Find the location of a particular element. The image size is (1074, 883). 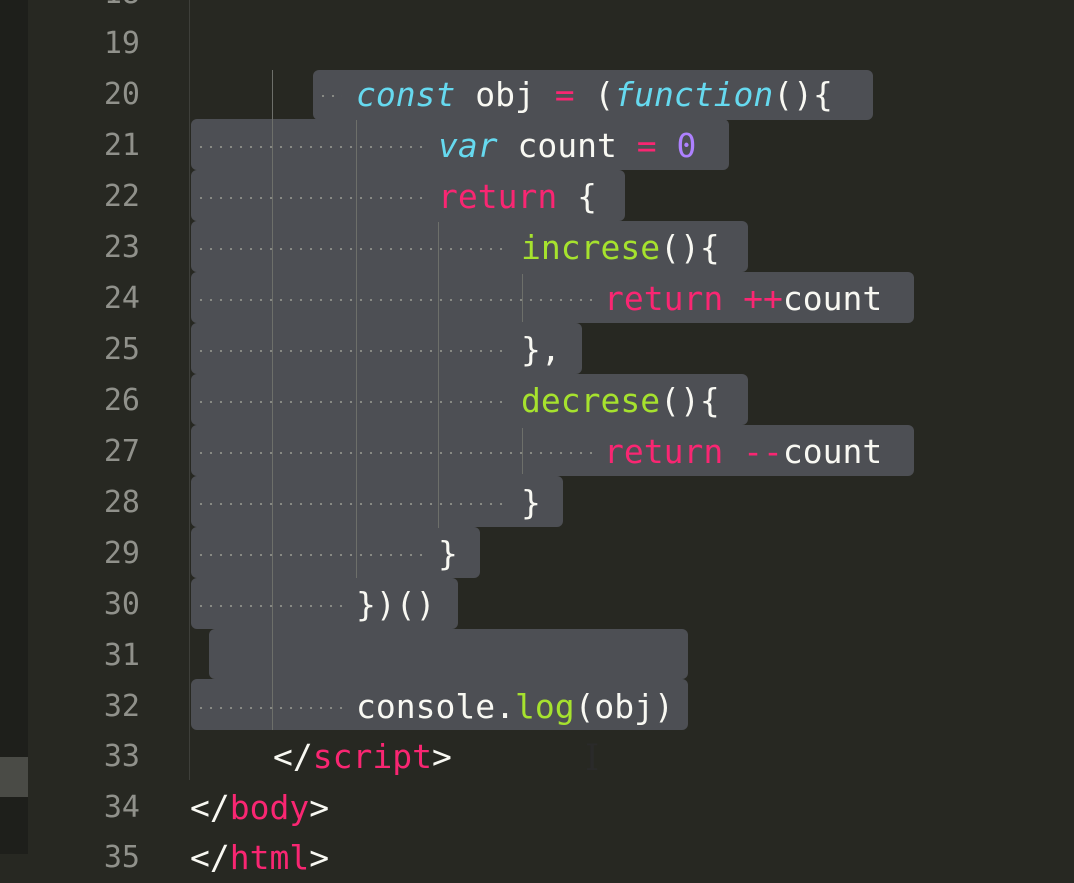

code-token: const is located at coordinates (406, 94).